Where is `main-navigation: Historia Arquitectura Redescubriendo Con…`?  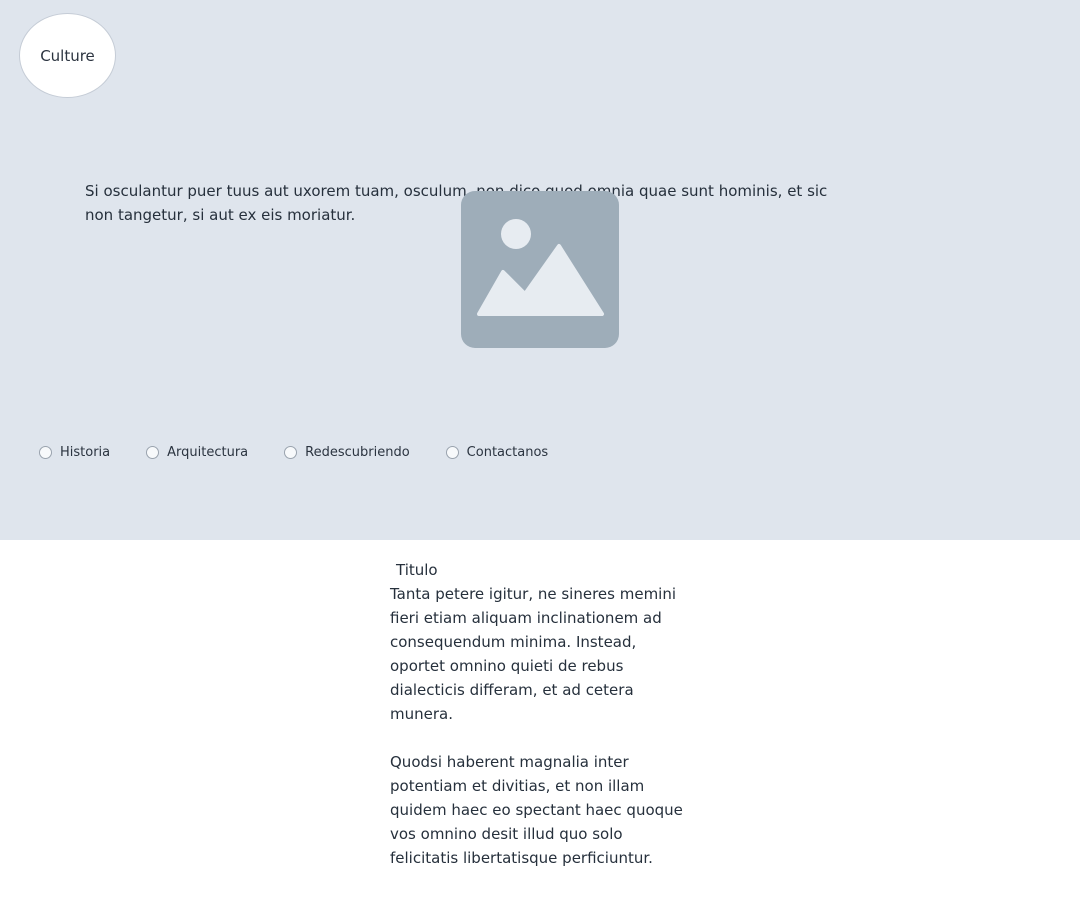 main-navigation: Historia Arquitectura Redescubriendo Con… is located at coordinates (311, 452).